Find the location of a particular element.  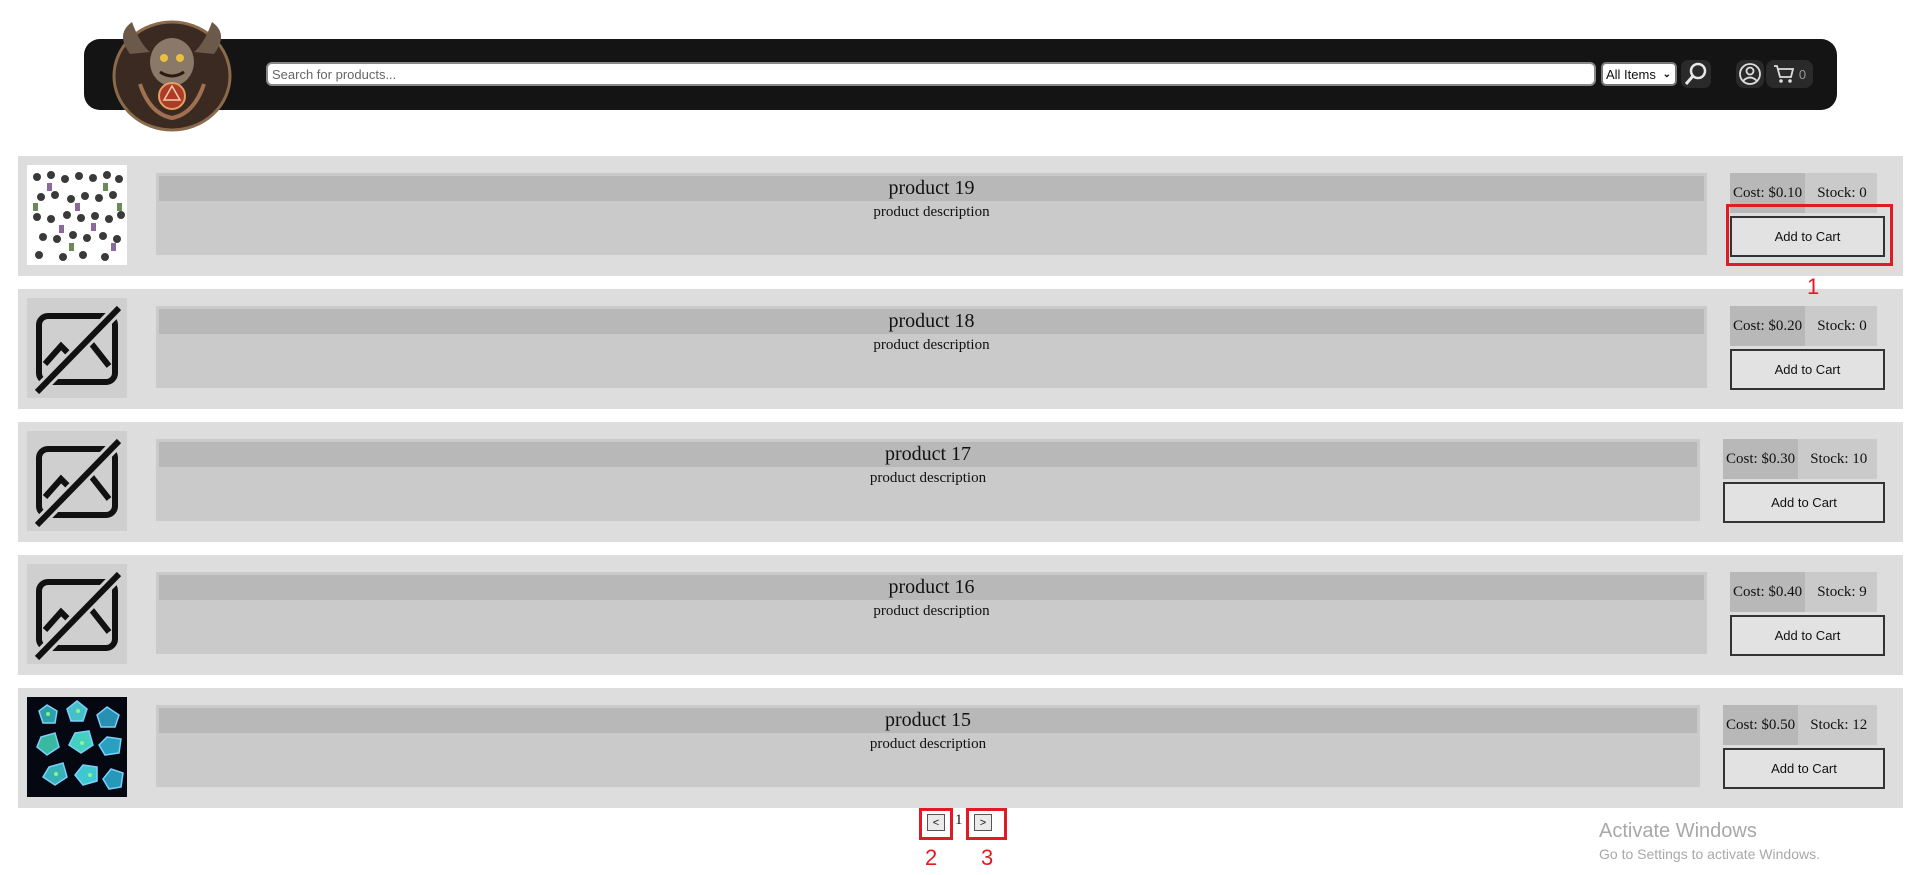

watermark-title: Activate Windows is located at coordinates (1678, 831).